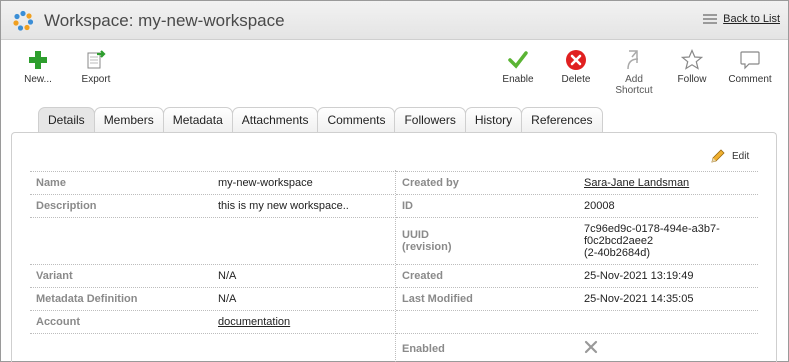  I want to click on field-row-variant: Variant N/A, so click(212, 275).